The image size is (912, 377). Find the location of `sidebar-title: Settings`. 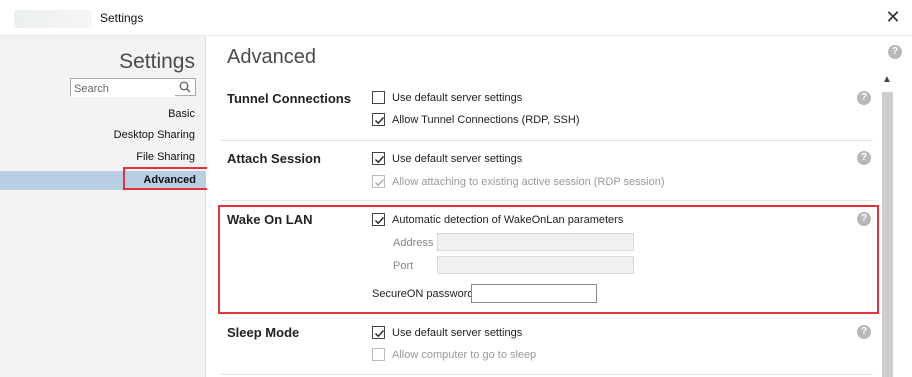

sidebar-title: Settings is located at coordinates (157, 61).